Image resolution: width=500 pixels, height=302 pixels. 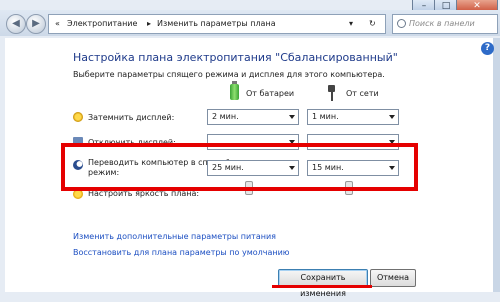 What do you see at coordinates (325, 116) in the screenshot?
I see `dim-display-ac-value: 1 мин.` at bounding box center [325, 116].